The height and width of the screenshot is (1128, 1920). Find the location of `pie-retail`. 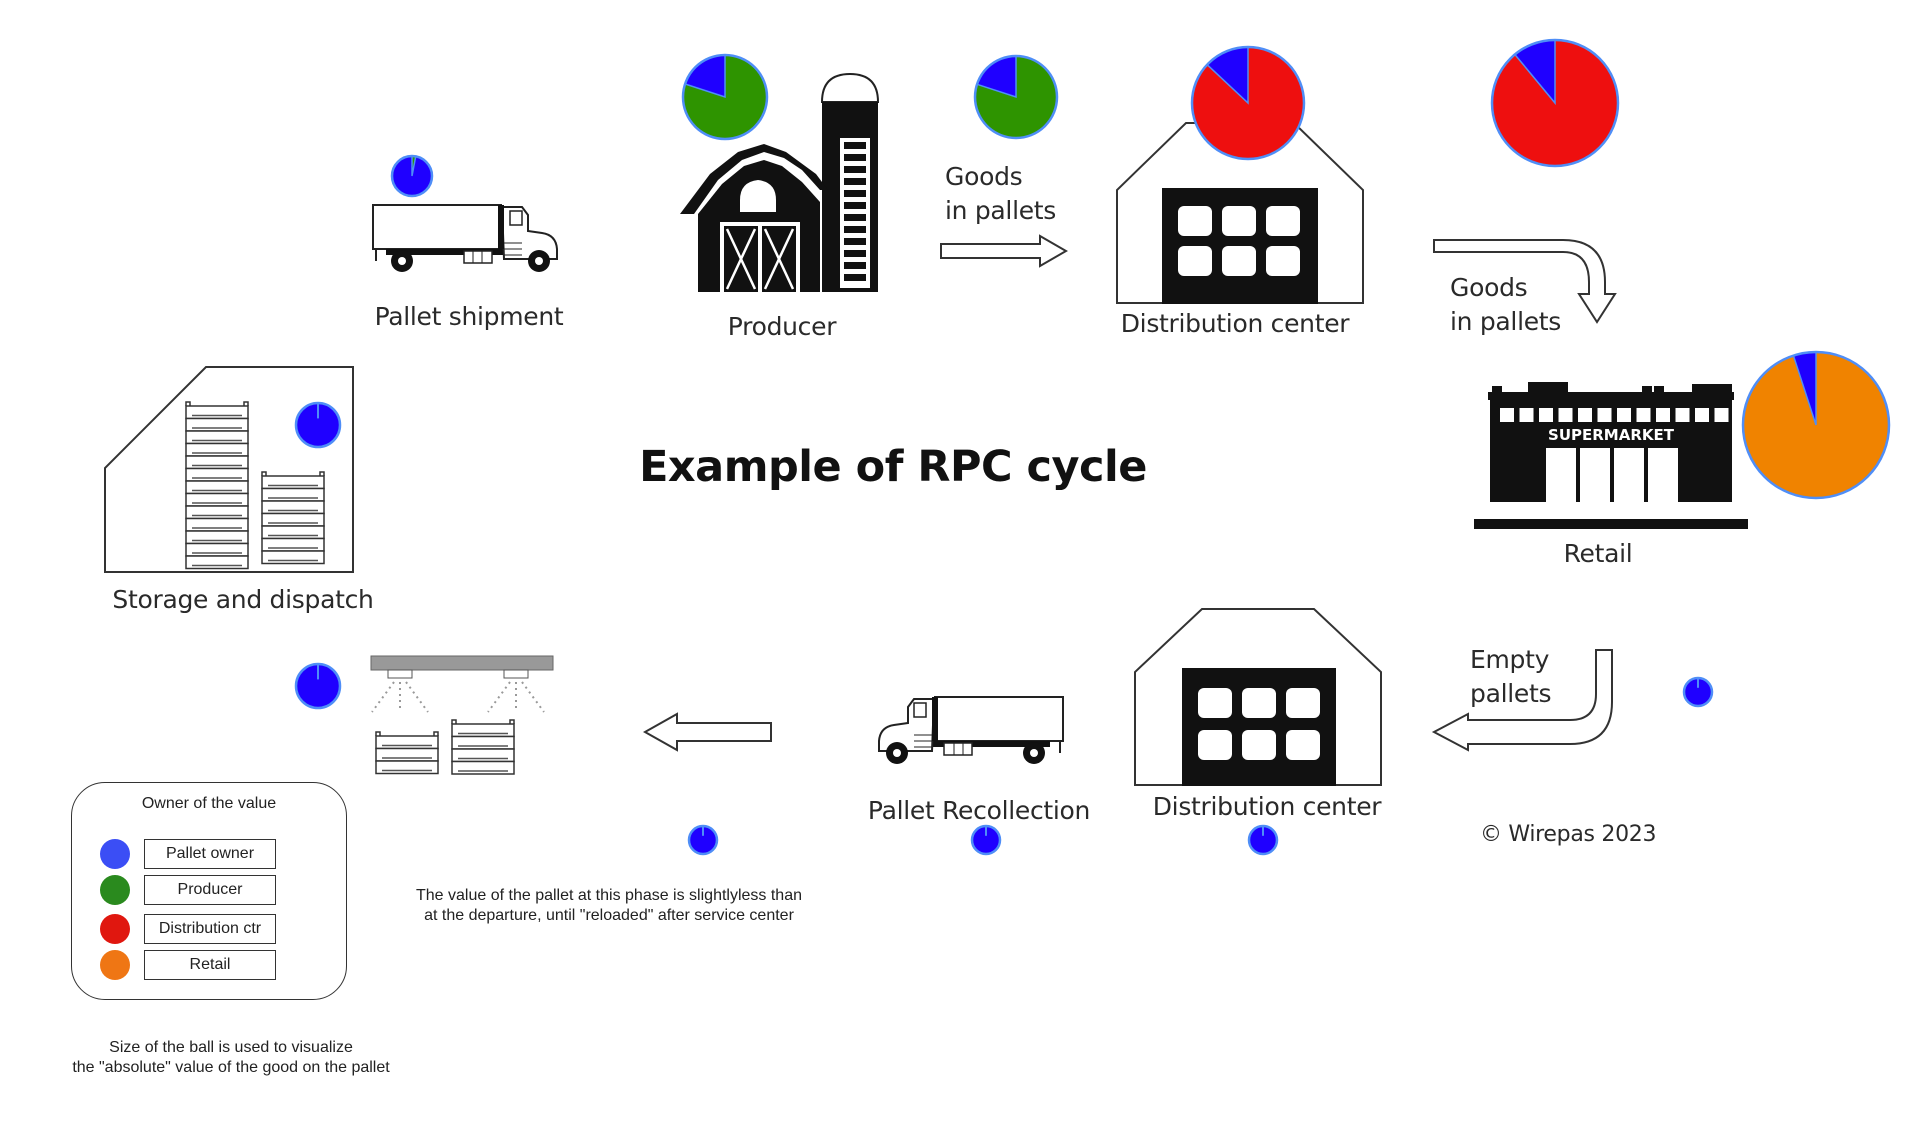

pie-retail is located at coordinates (1816, 425).